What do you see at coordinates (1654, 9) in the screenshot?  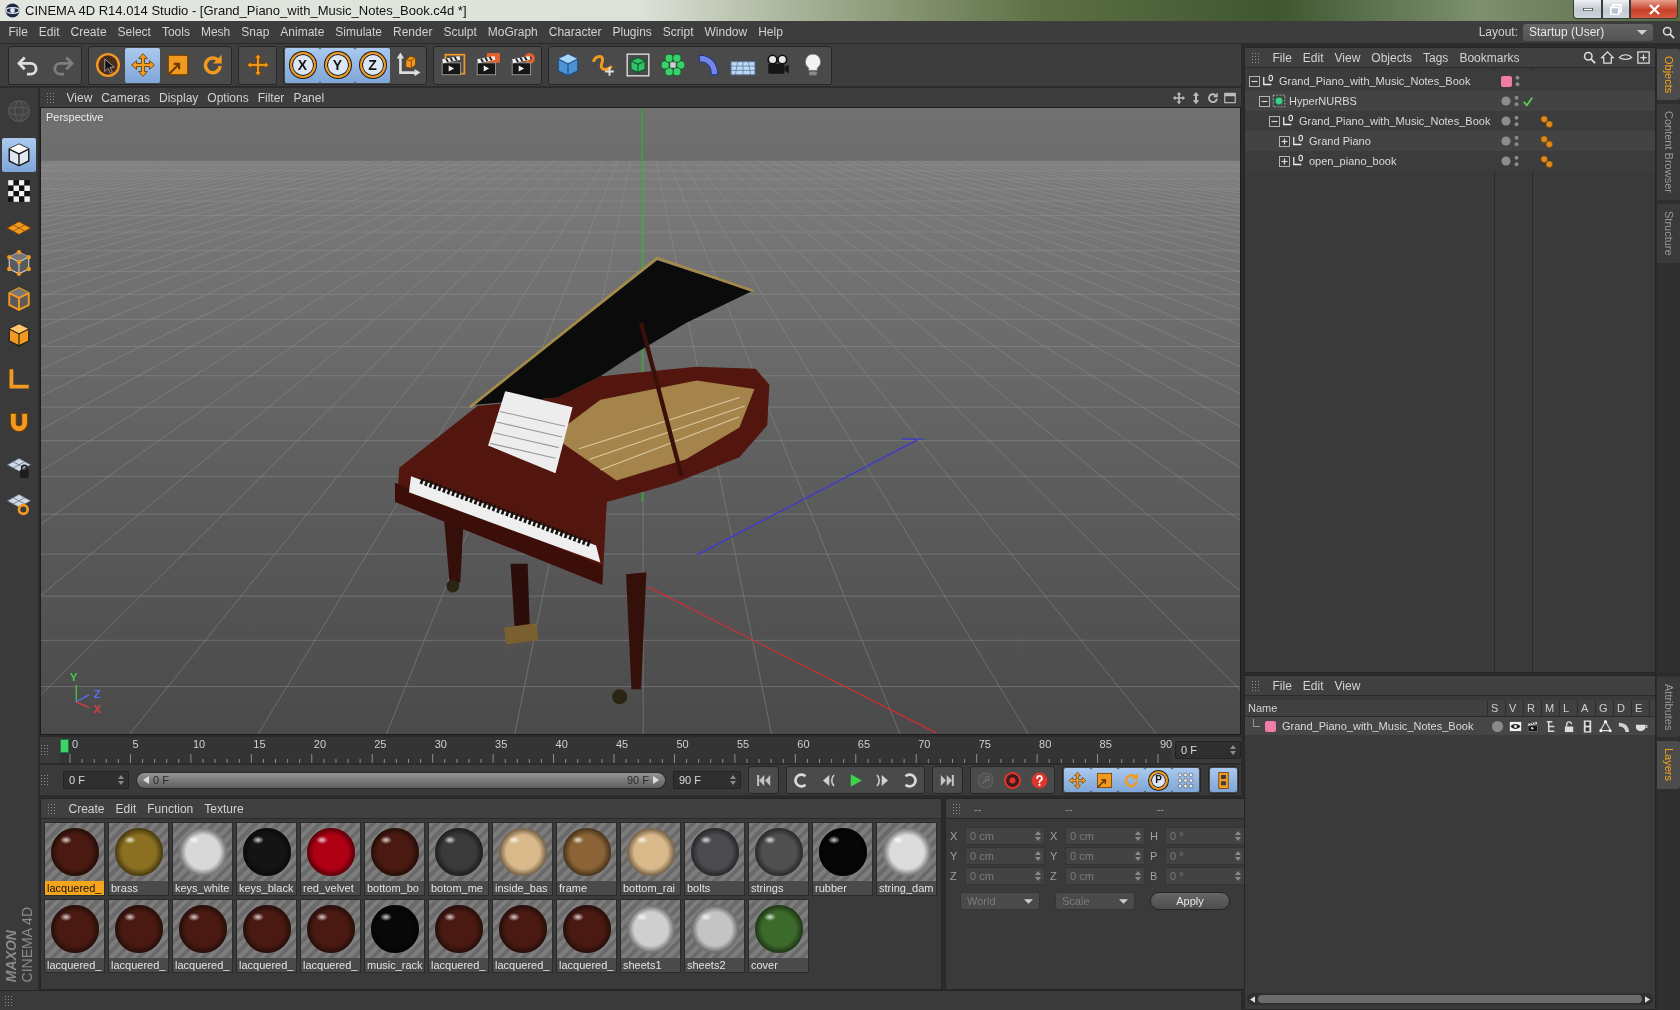 I see `close-button` at bounding box center [1654, 9].